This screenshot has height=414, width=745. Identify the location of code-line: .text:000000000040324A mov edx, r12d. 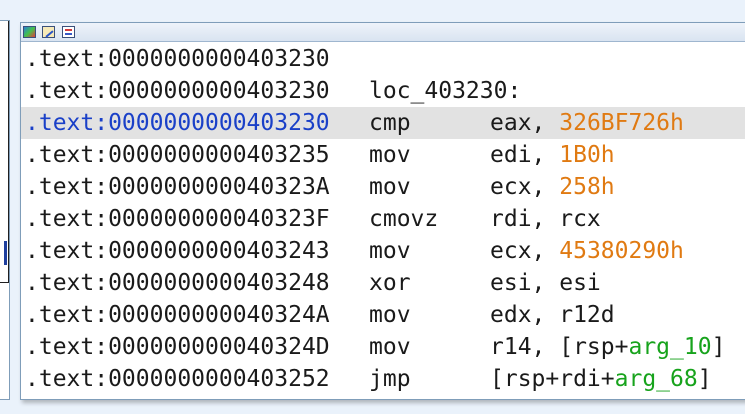
(383, 315).